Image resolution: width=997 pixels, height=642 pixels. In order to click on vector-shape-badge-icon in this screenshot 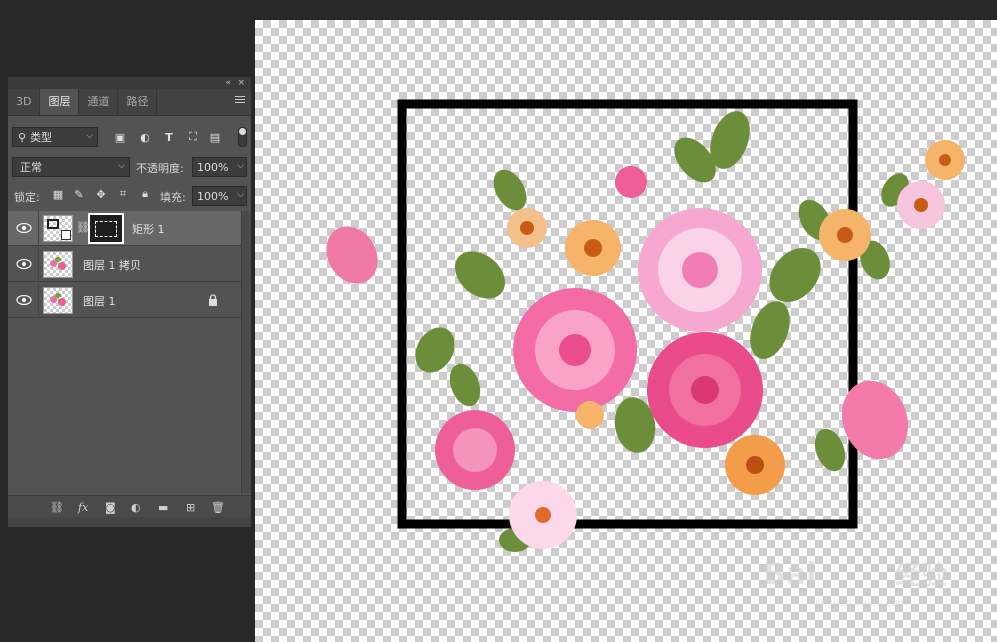, I will do `click(66, 235)`.